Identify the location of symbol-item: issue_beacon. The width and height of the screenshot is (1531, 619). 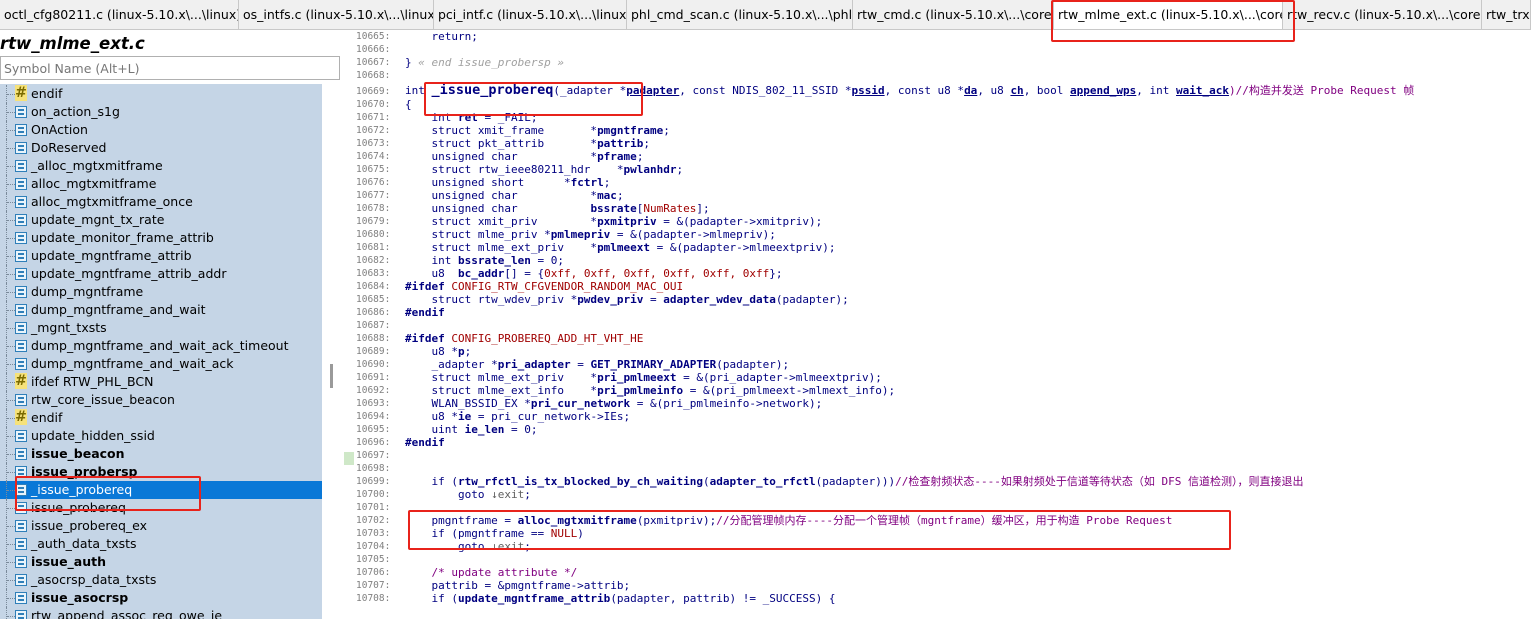
(161, 454).